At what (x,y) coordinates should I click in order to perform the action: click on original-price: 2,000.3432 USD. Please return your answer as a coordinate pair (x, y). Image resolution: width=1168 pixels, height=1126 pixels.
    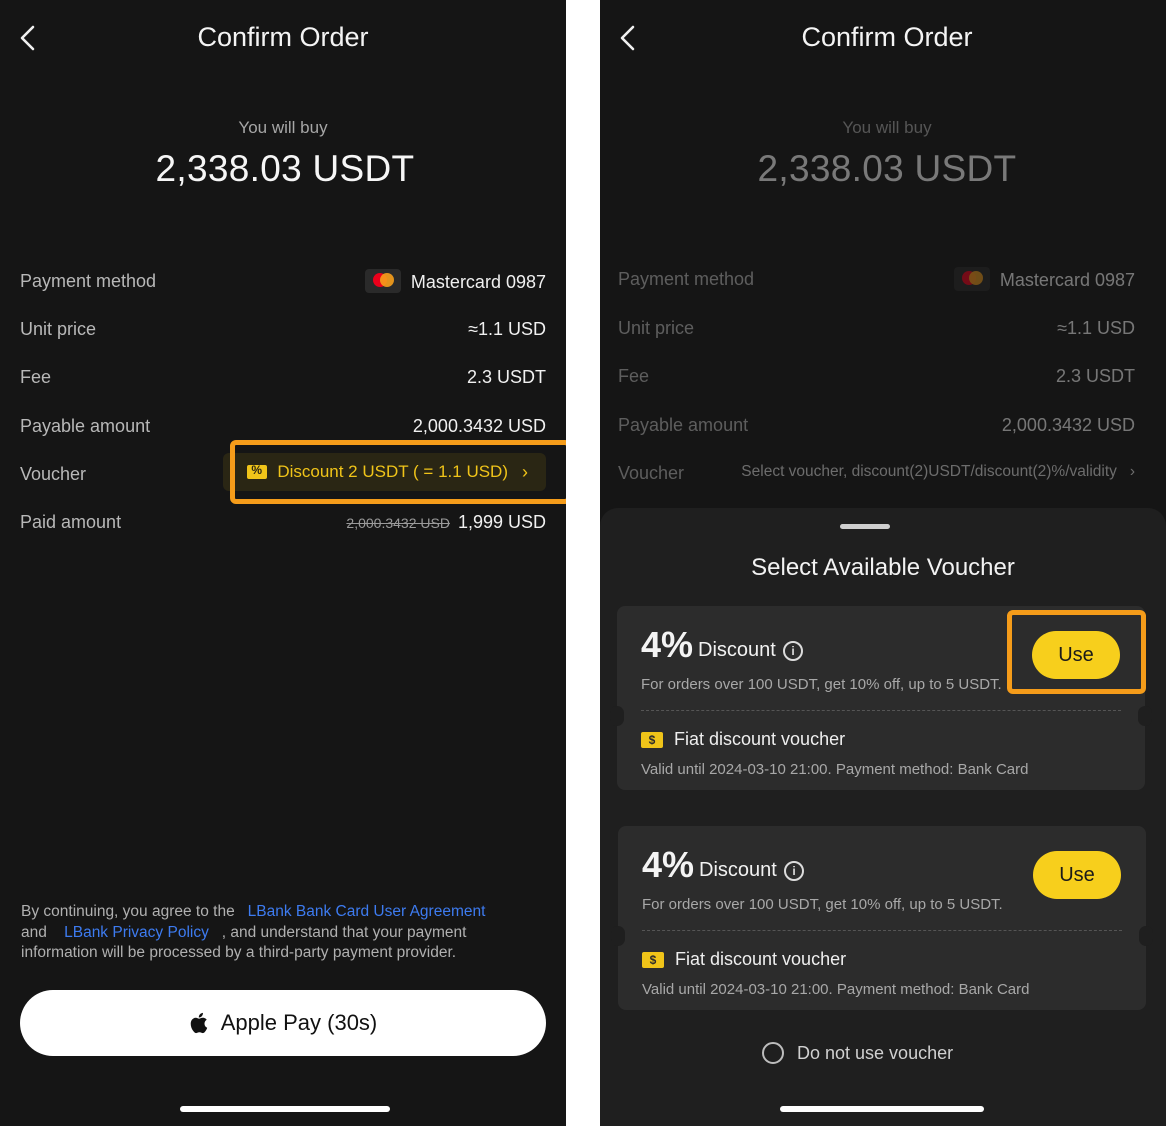
    Looking at the image, I should click on (398, 523).